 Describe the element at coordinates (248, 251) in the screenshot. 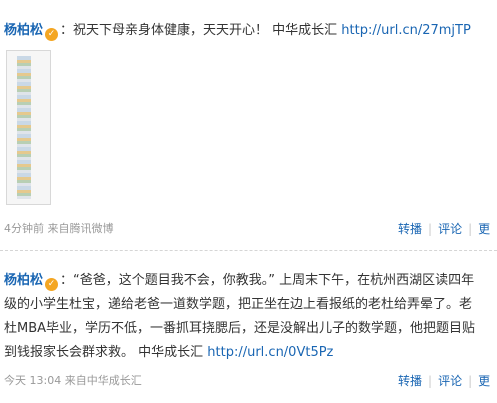

I see `post-divider` at that location.